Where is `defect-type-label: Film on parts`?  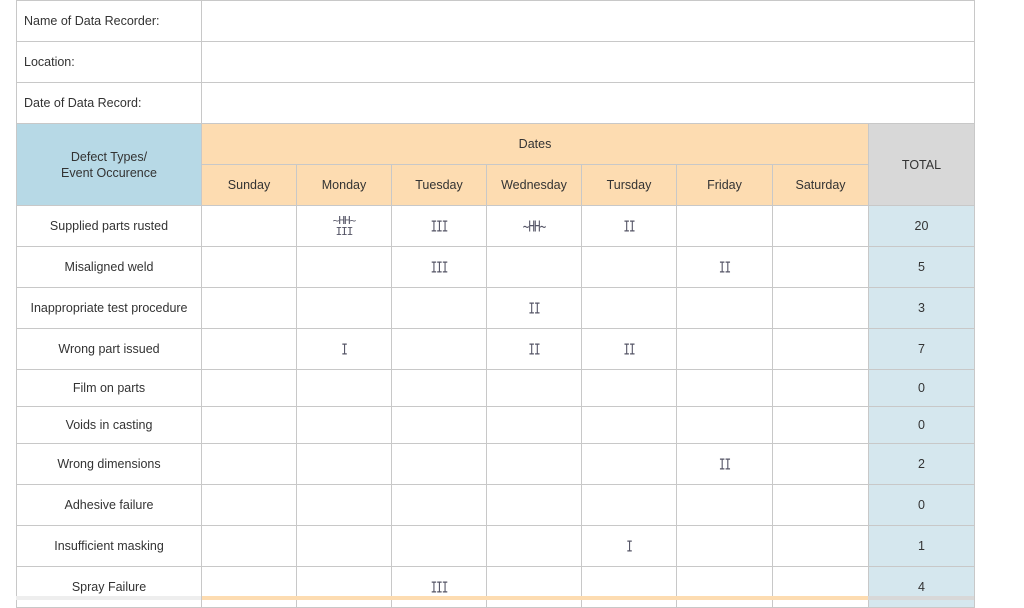
defect-type-label: Film on parts is located at coordinates (109, 388).